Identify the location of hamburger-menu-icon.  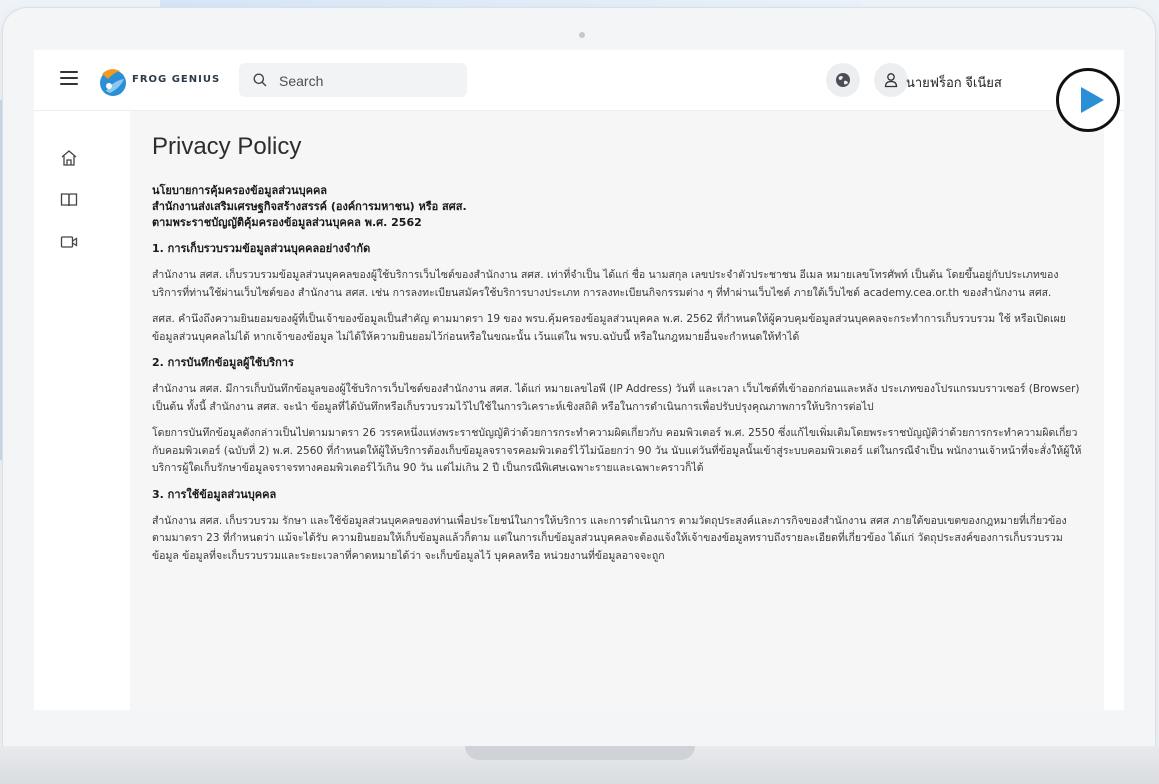
(69, 78).